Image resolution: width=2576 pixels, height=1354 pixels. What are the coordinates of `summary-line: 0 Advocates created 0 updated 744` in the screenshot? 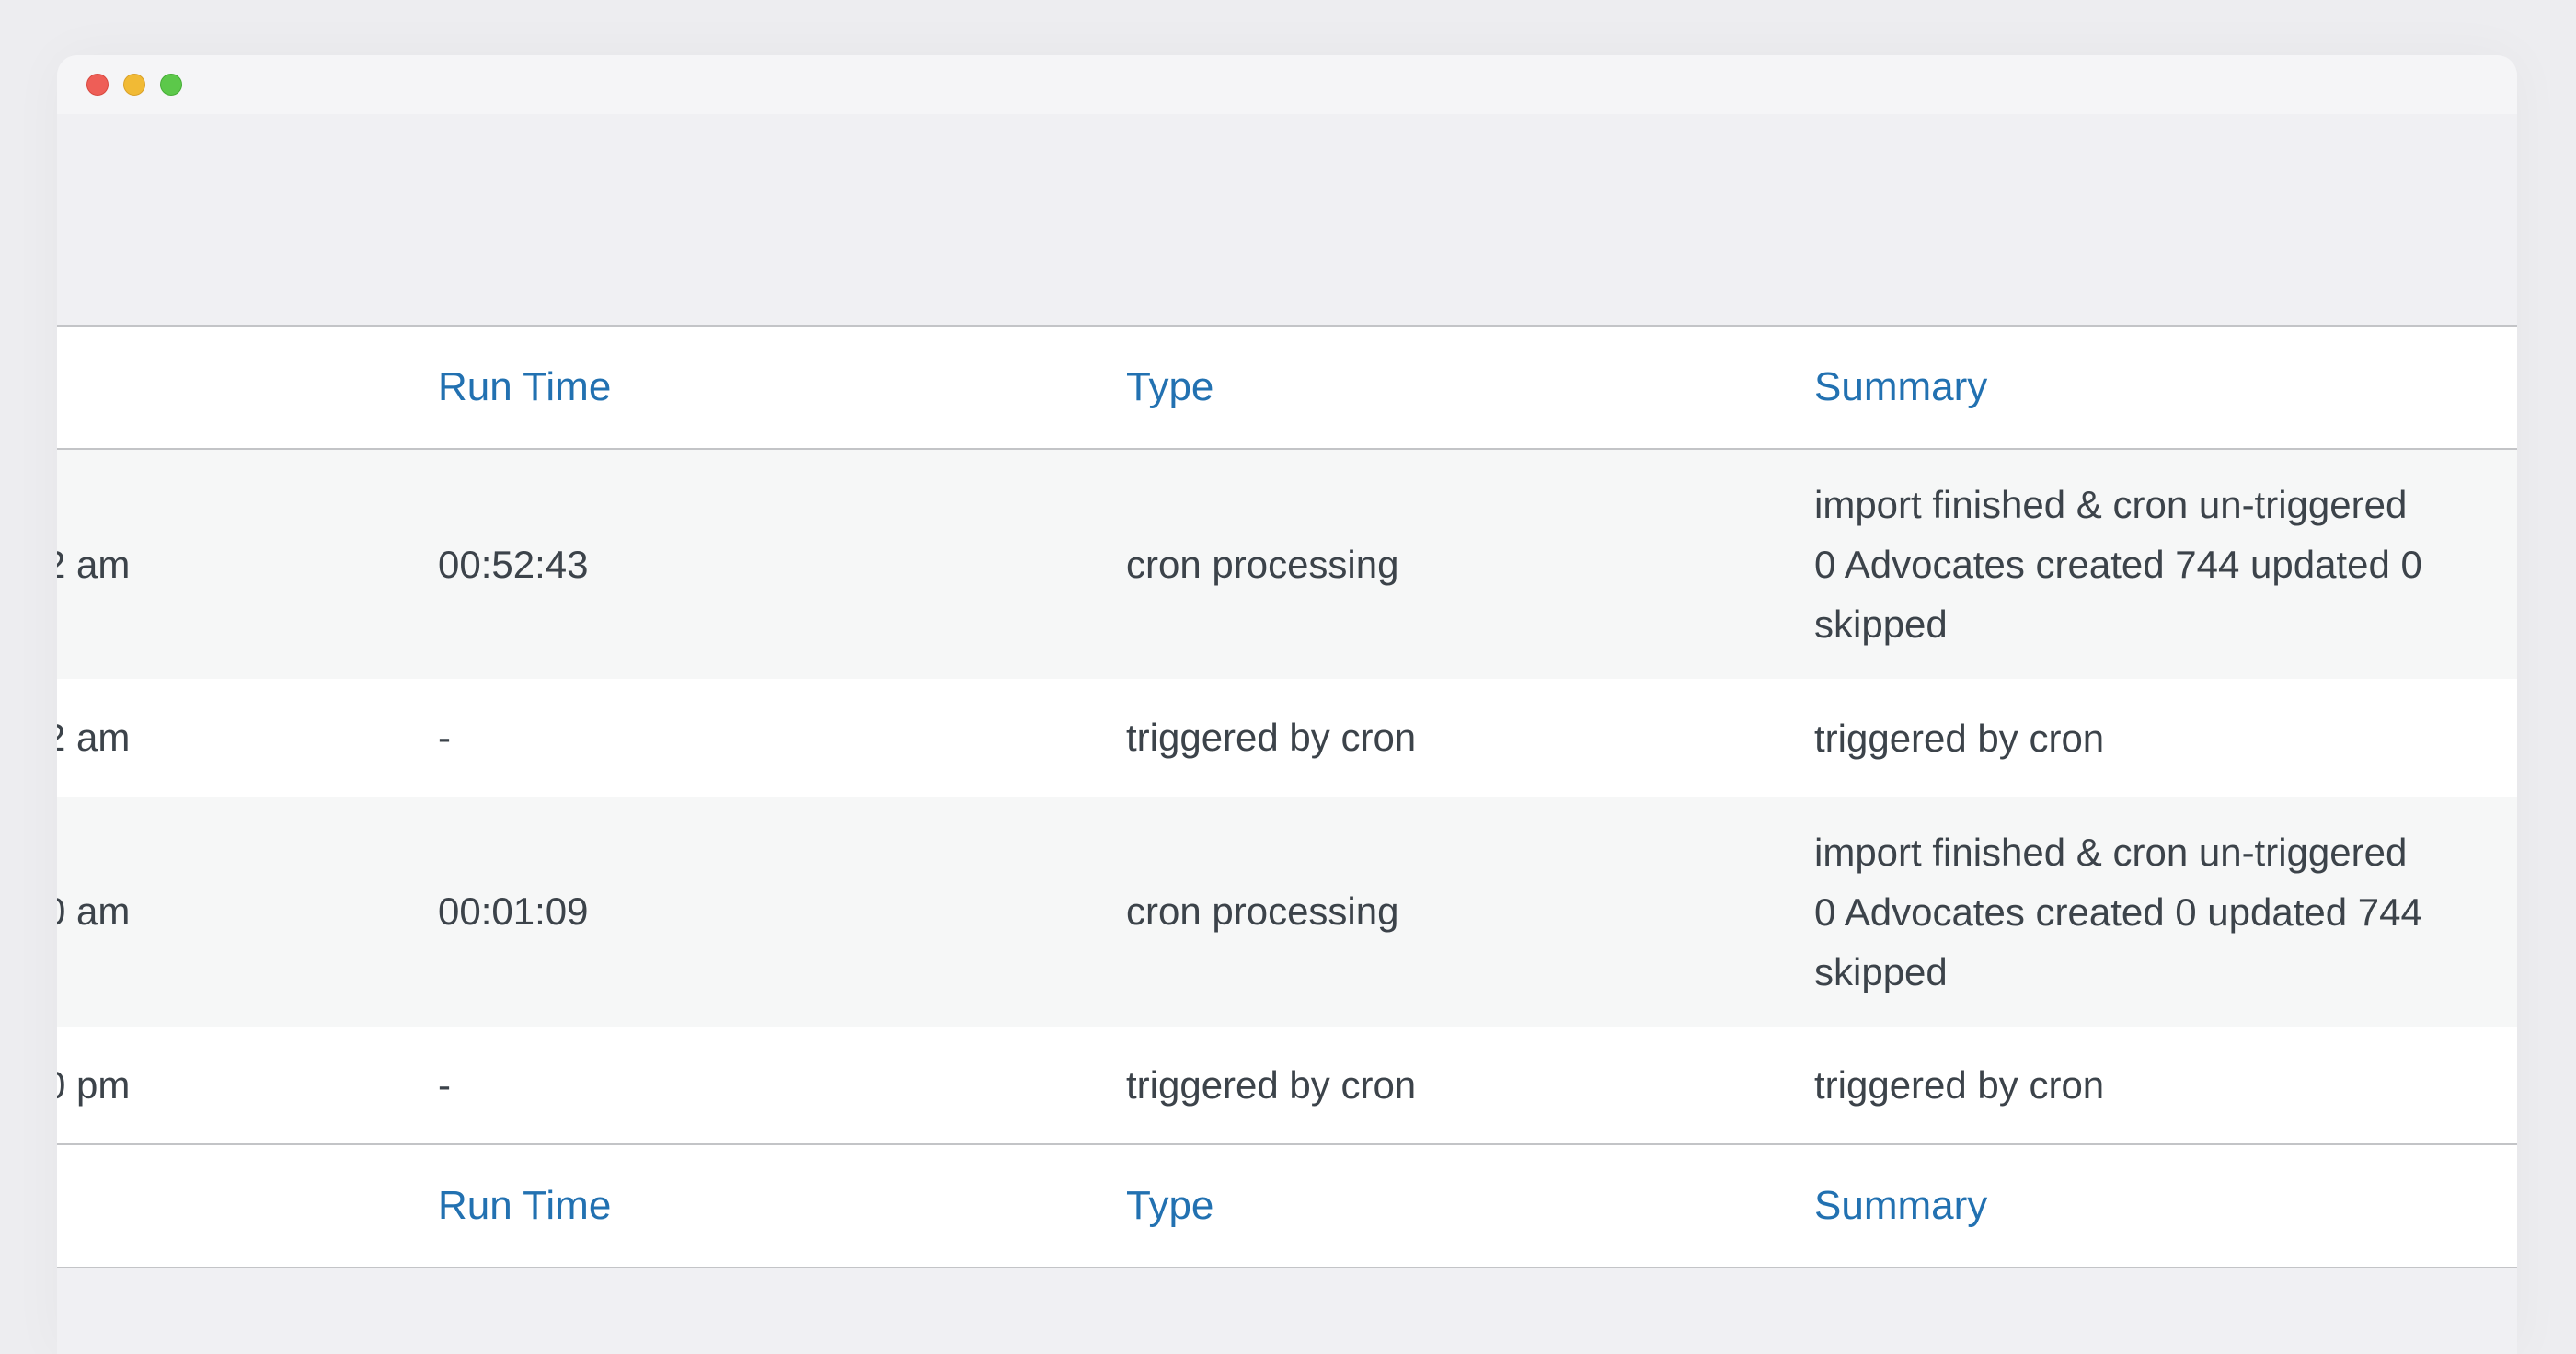 It's located at (2118, 912).